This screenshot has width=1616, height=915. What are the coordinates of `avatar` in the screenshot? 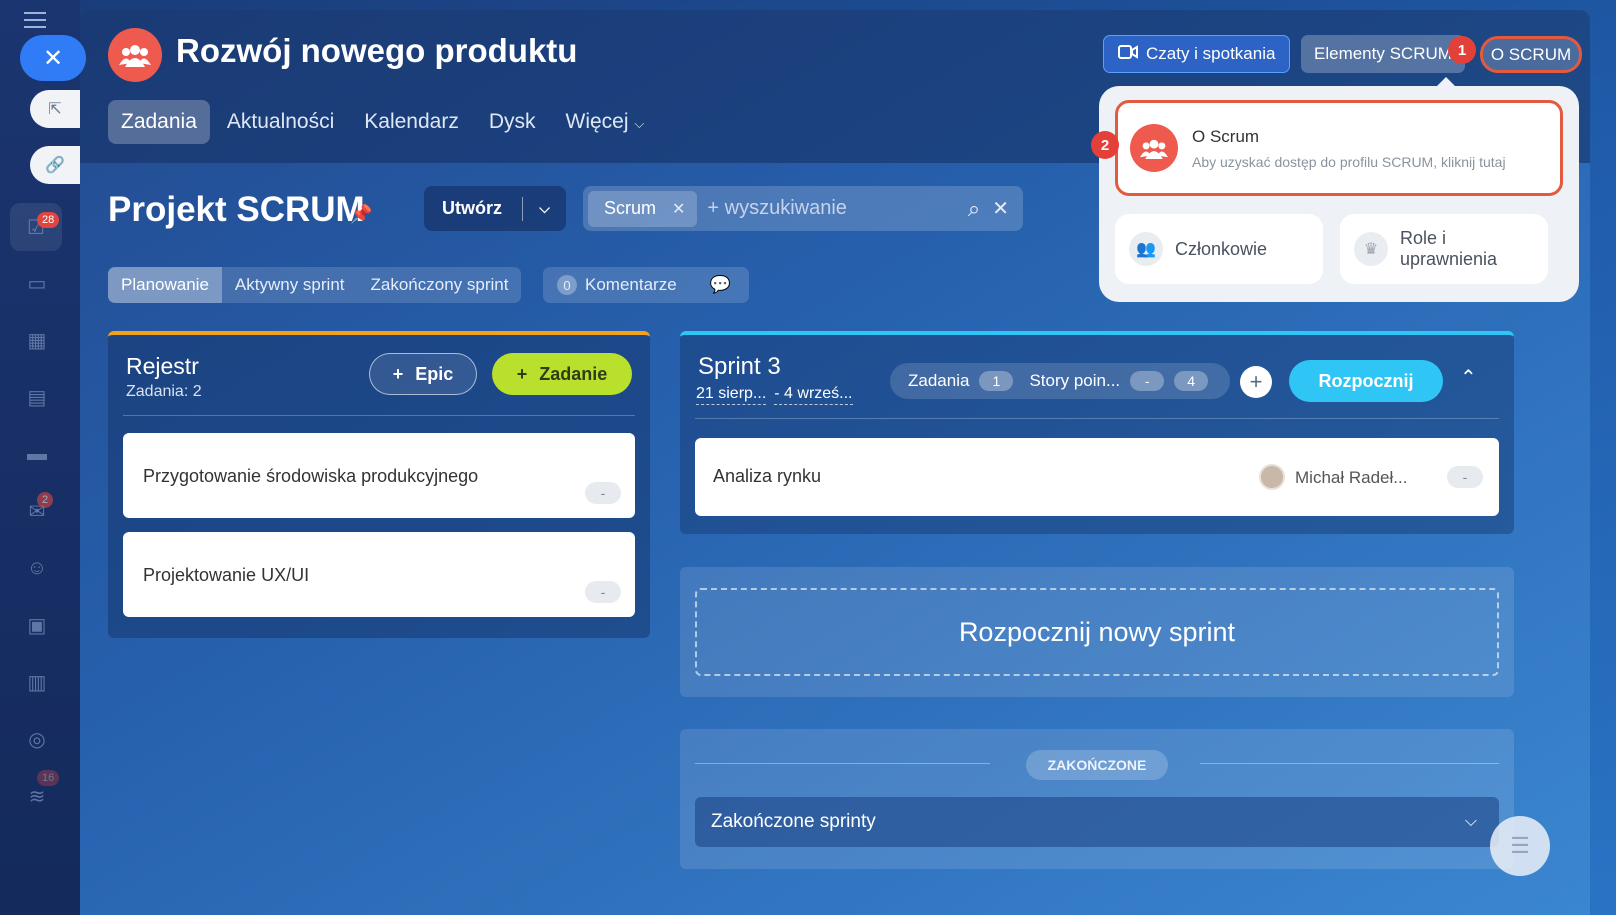 It's located at (1272, 477).